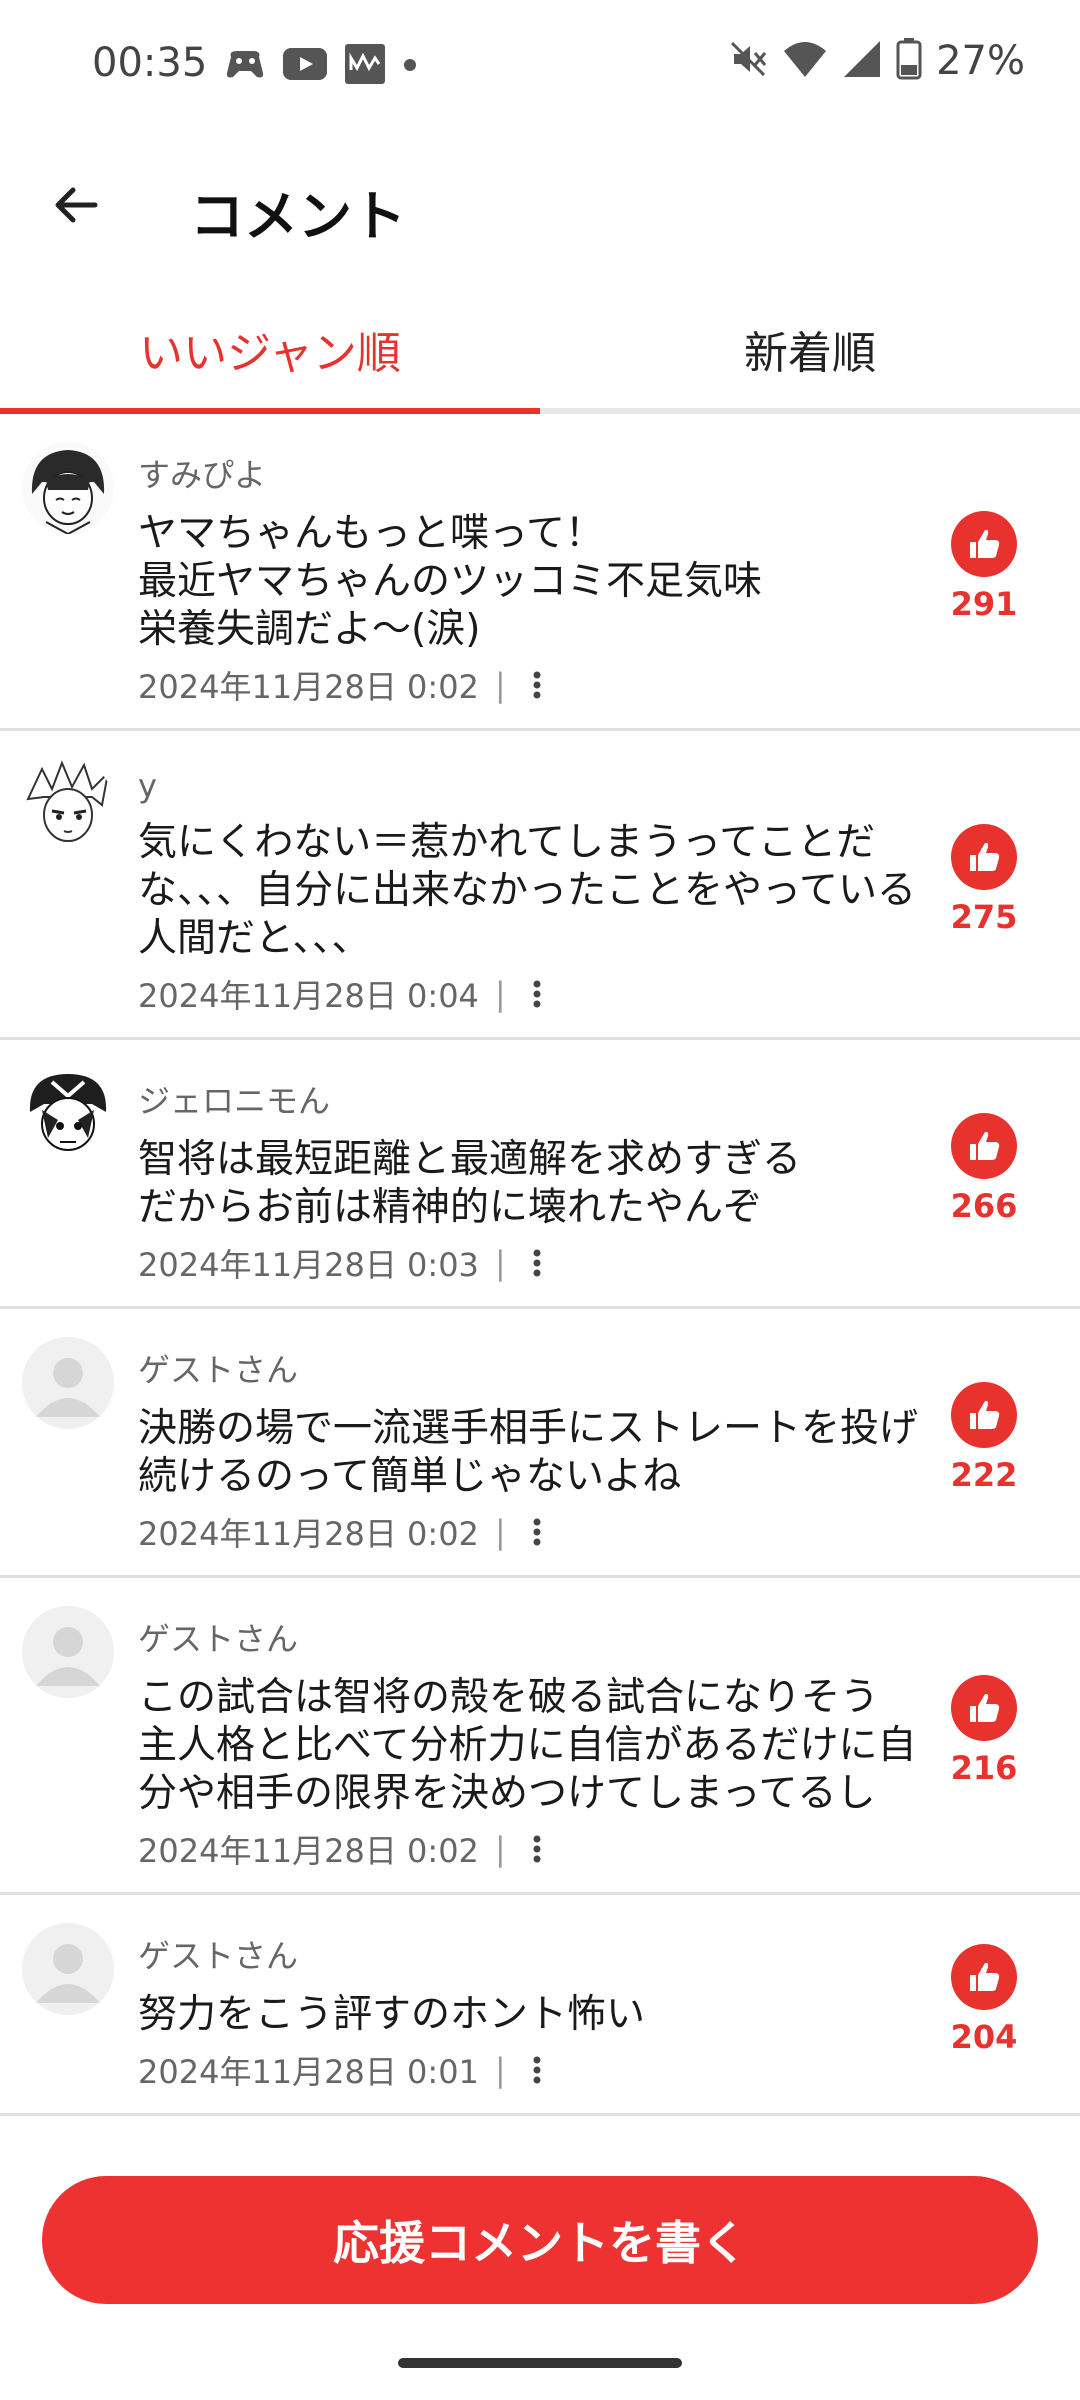  I want to click on arrow-left-icon, so click(76, 205).